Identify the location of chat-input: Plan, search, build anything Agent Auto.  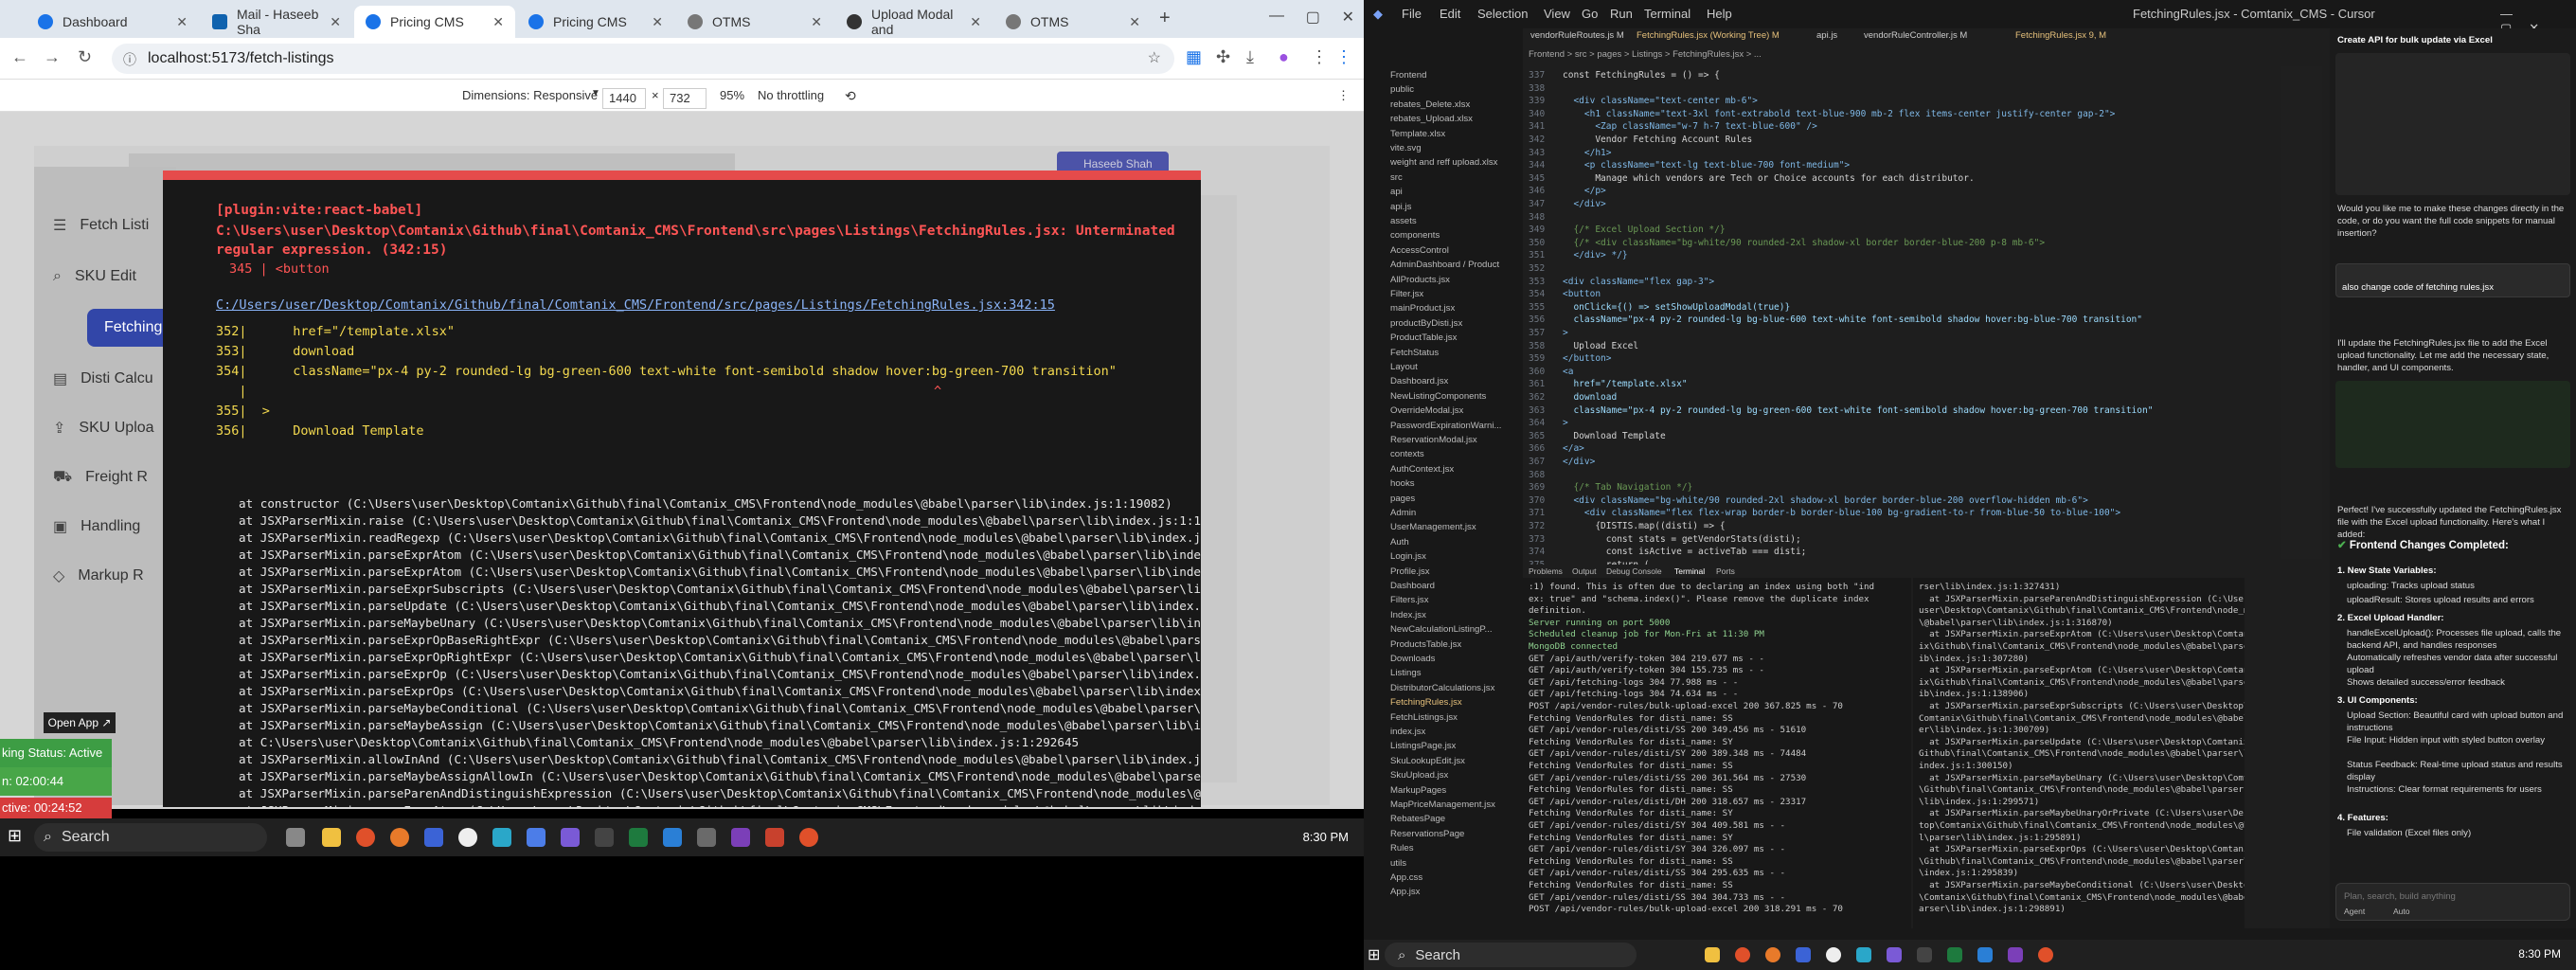
(2452, 902).